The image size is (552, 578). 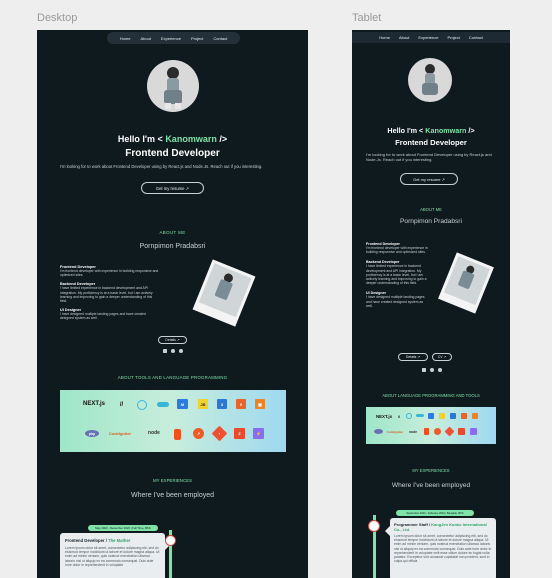 I want to click on tablet-frame-label: Tablet, so click(x=367, y=18).